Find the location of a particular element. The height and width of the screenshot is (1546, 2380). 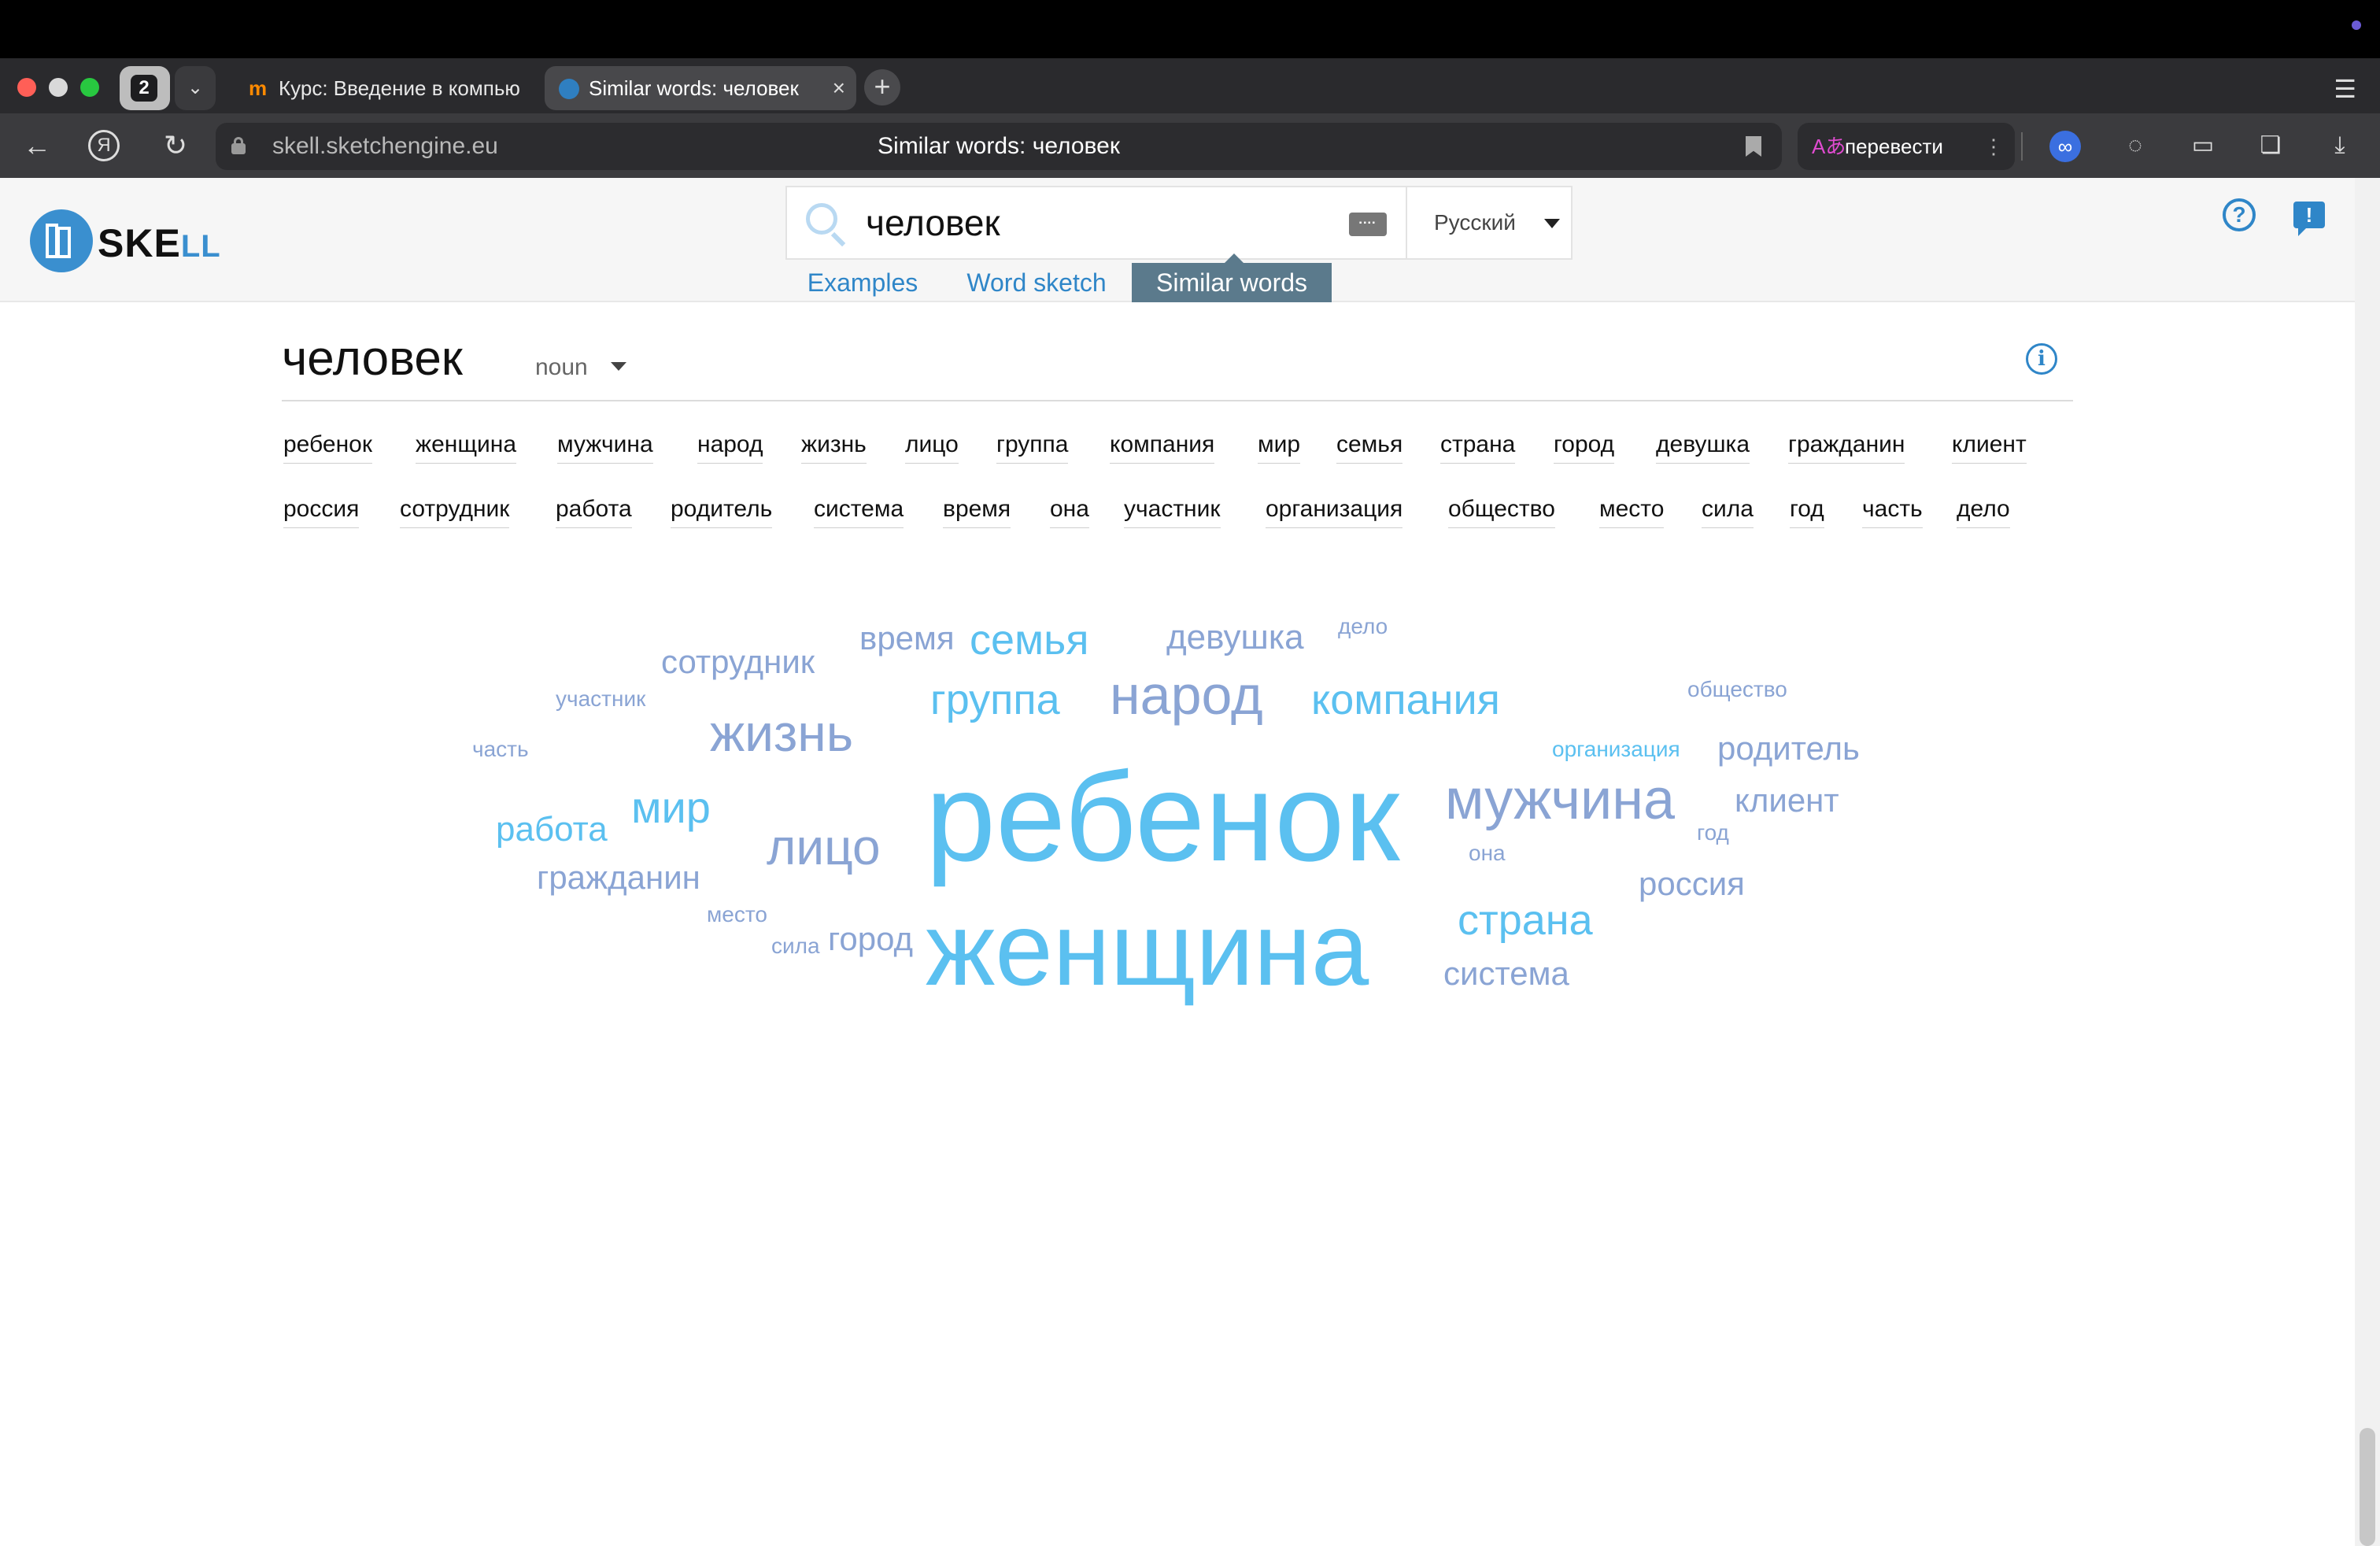

similar-word-link: мир is located at coordinates (1279, 447).